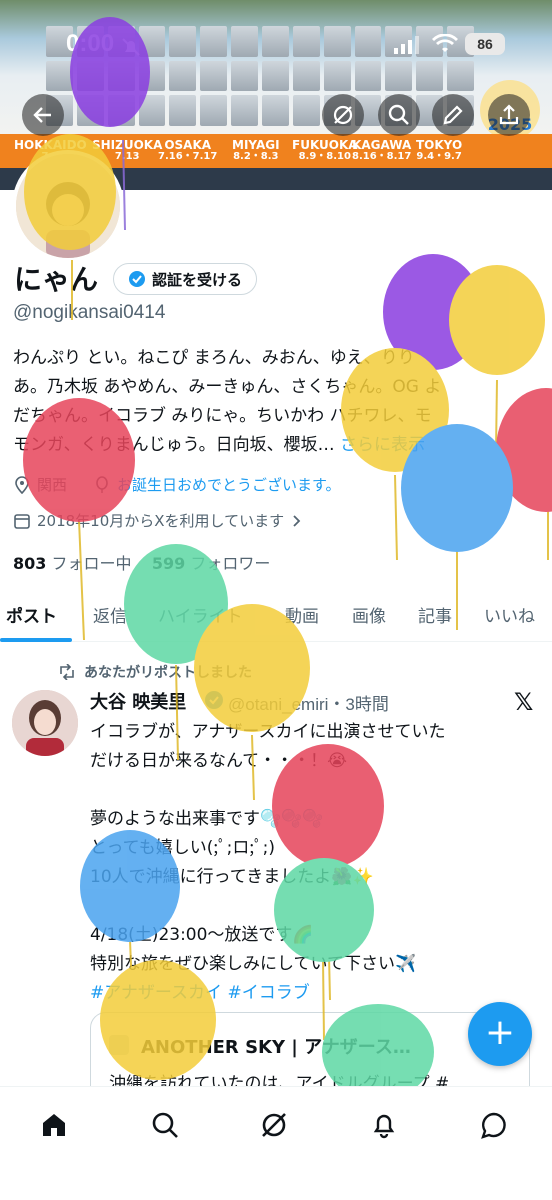 The width and height of the screenshot is (552, 1200). I want to click on follow-stats: 803 フォロー中 599 フォロワー, so click(141, 562).